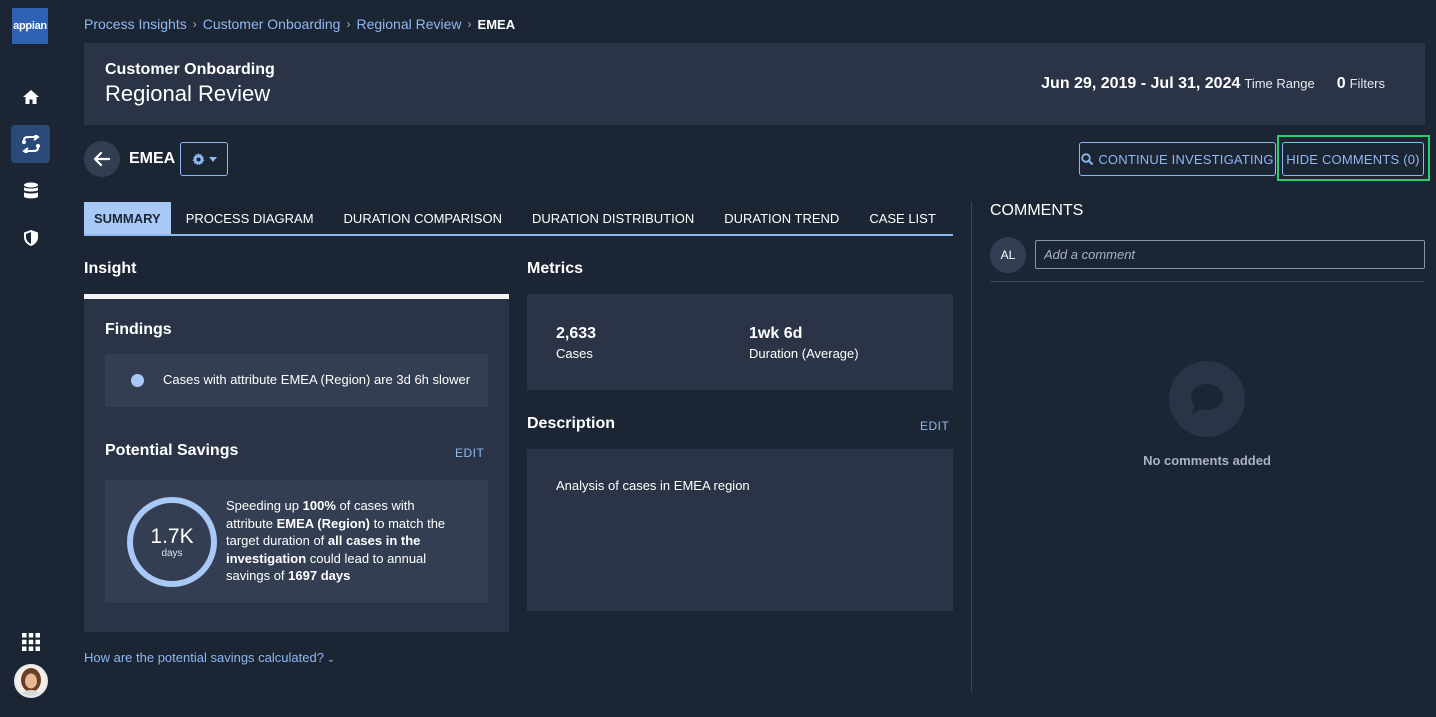  I want to click on description-heading: Description, so click(571, 423).